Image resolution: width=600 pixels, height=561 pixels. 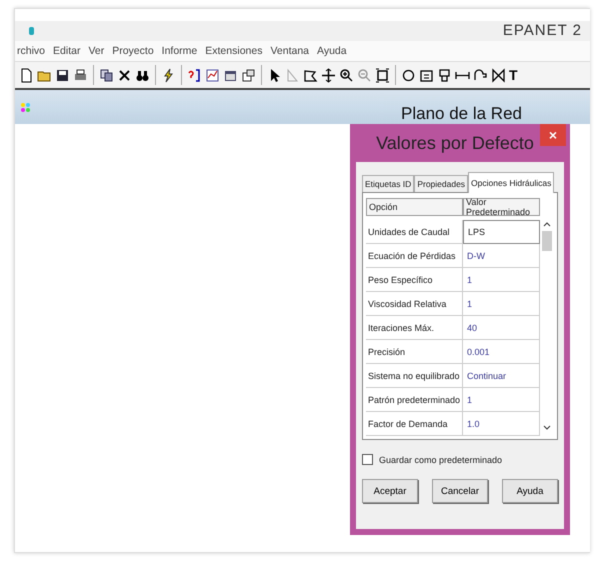 I want to click on menu-item: Proyecto, so click(x=133, y=51).